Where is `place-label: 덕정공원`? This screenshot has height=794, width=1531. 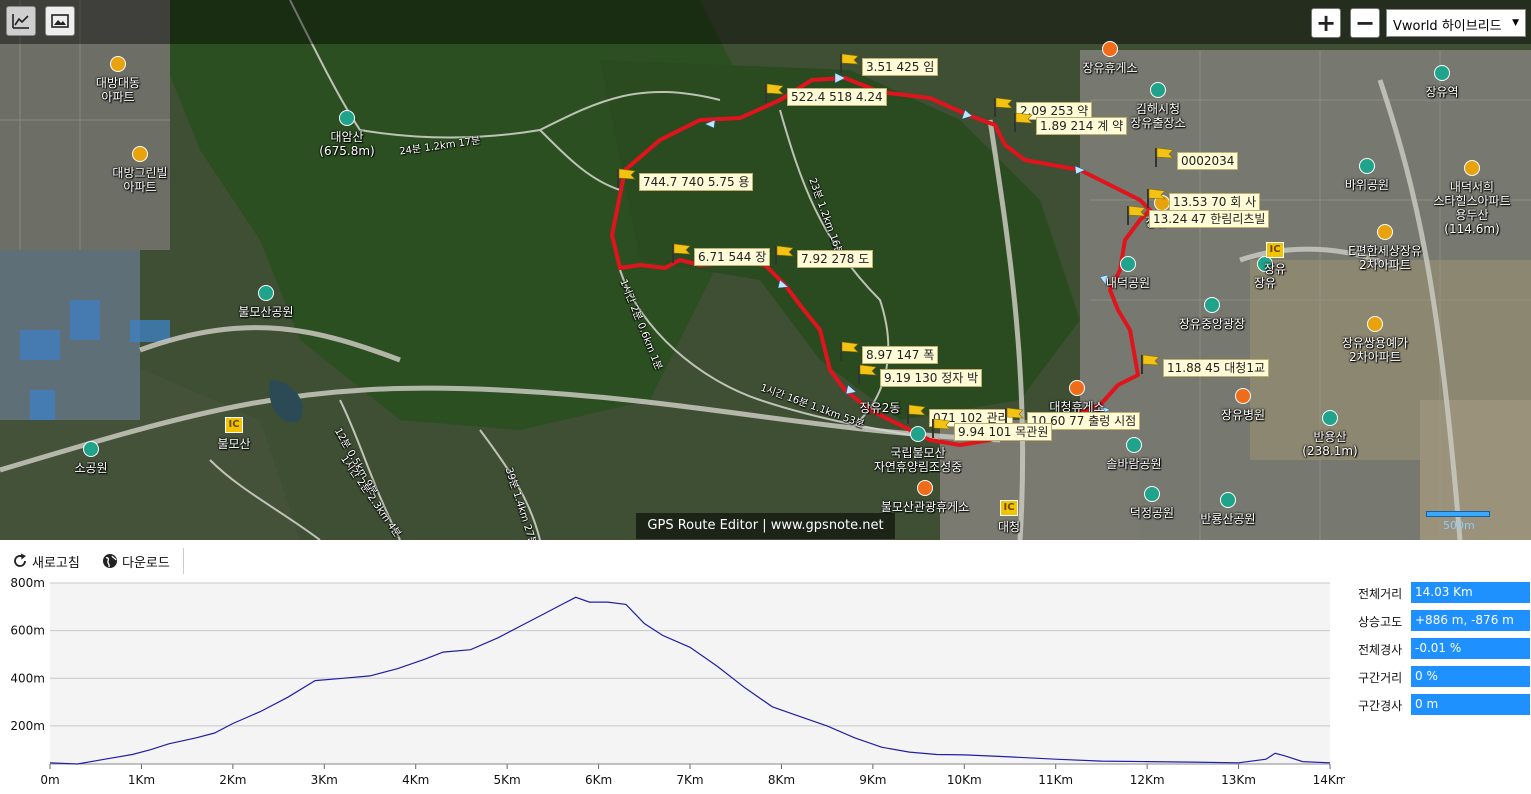 place-label: 덕정공원 is located at coordinates (1152, 513).